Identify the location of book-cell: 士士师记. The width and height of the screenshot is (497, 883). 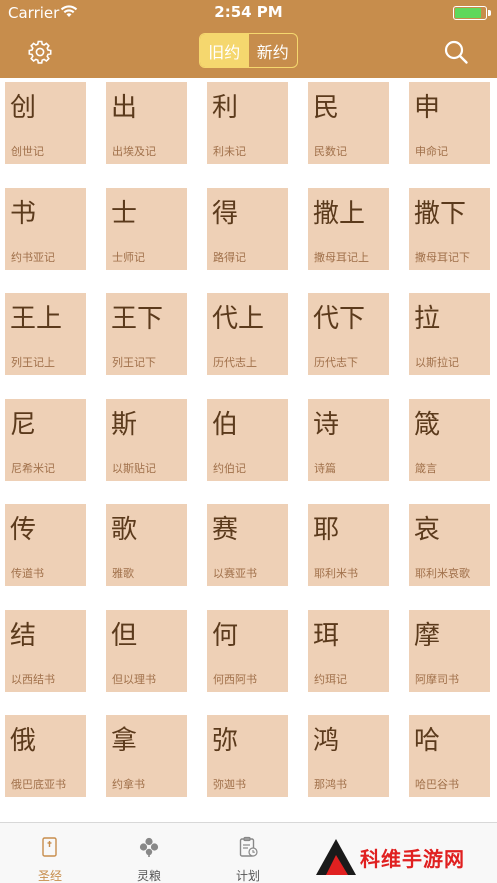
(146, 228).